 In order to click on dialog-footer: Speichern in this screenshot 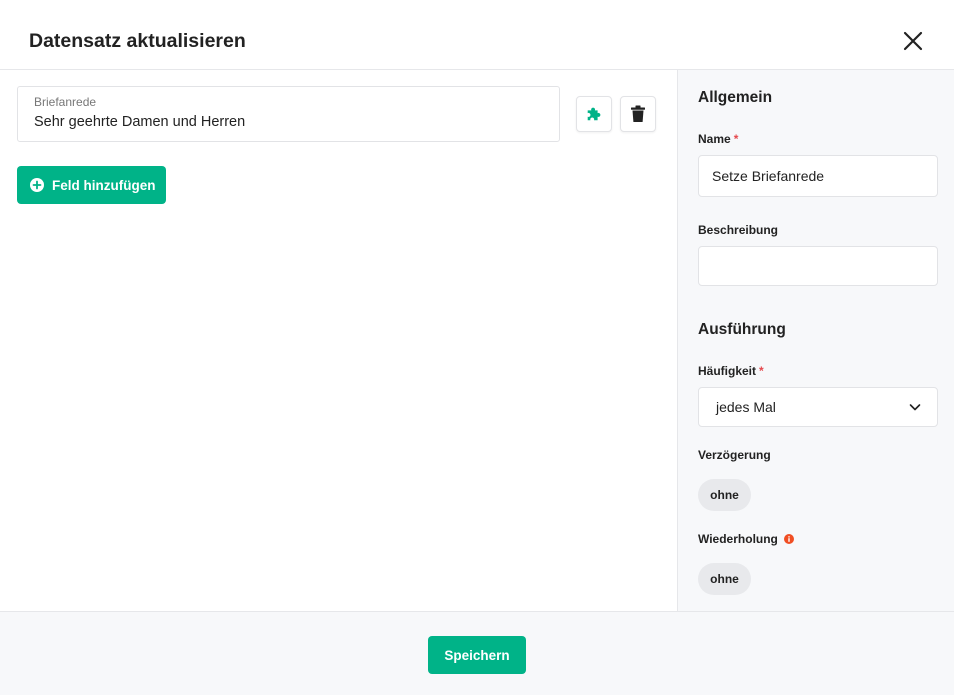, I will do `click(477, 653)`.